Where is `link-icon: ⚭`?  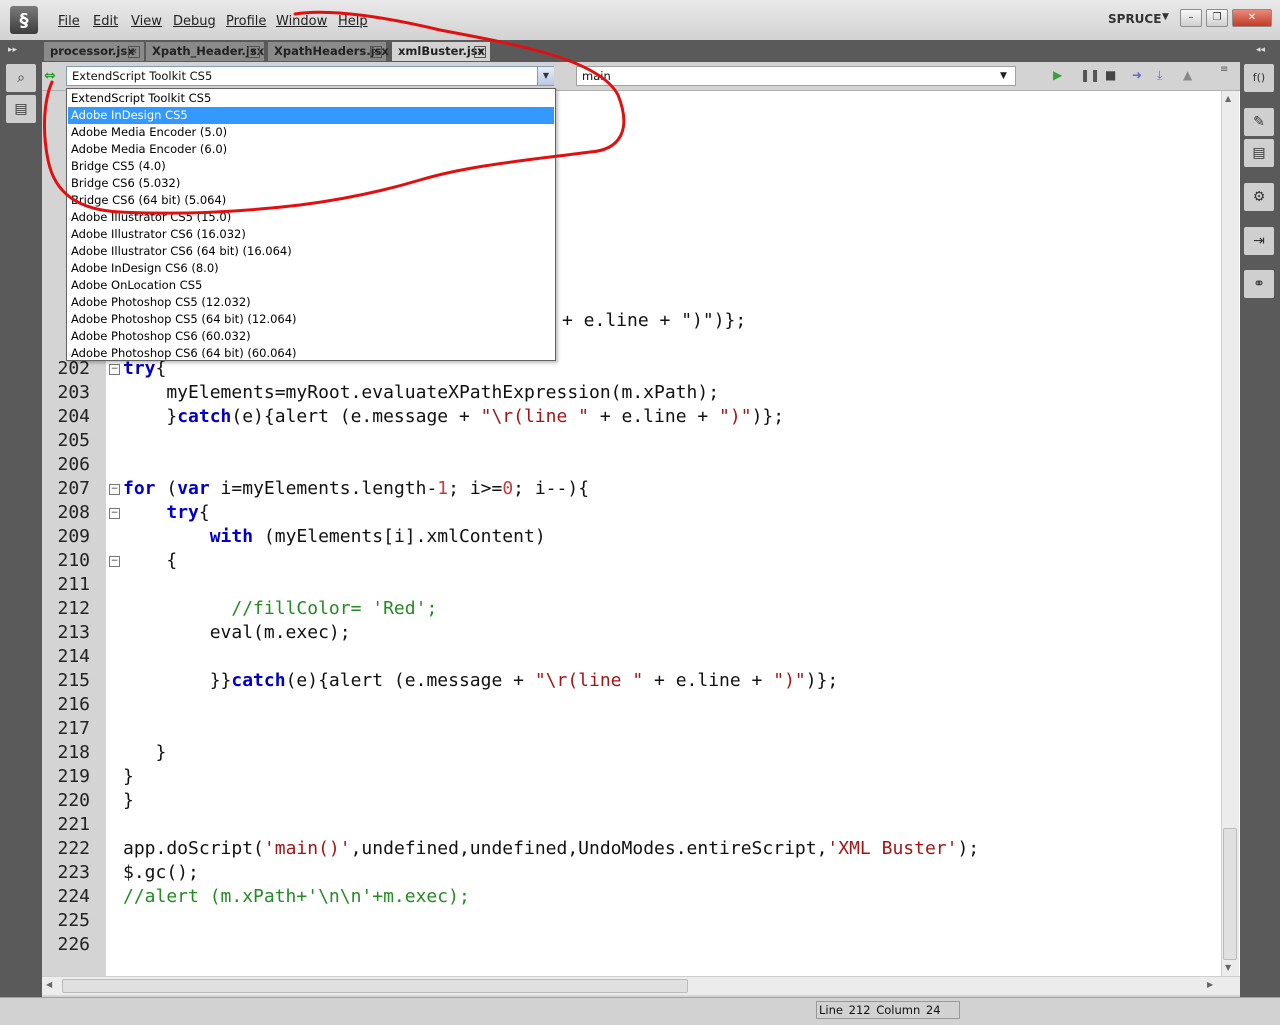
link-icon: ⚭ is located at coordinates (1259, 284).